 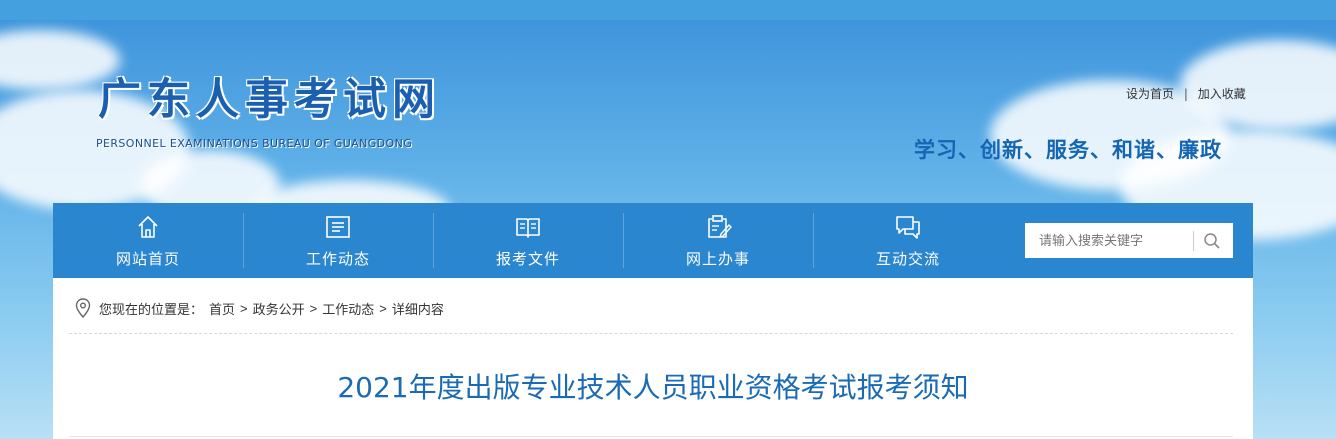 I want to click on breadcrumb-link-home: 首页, so click(x=222, y=308).